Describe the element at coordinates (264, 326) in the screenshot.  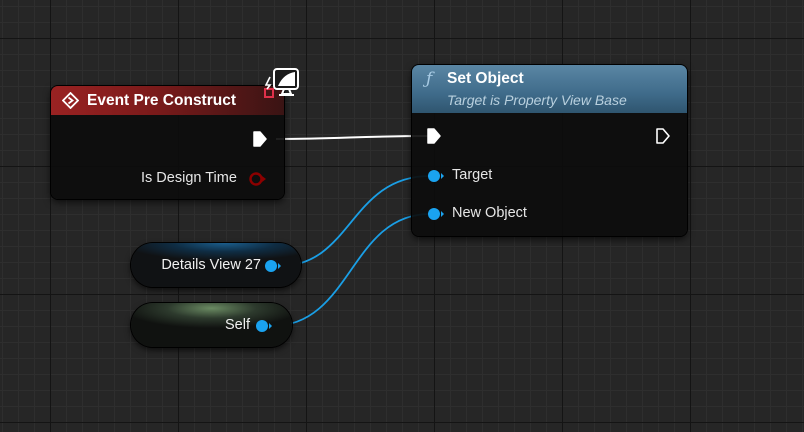
I see `self-output-pin` at that location.